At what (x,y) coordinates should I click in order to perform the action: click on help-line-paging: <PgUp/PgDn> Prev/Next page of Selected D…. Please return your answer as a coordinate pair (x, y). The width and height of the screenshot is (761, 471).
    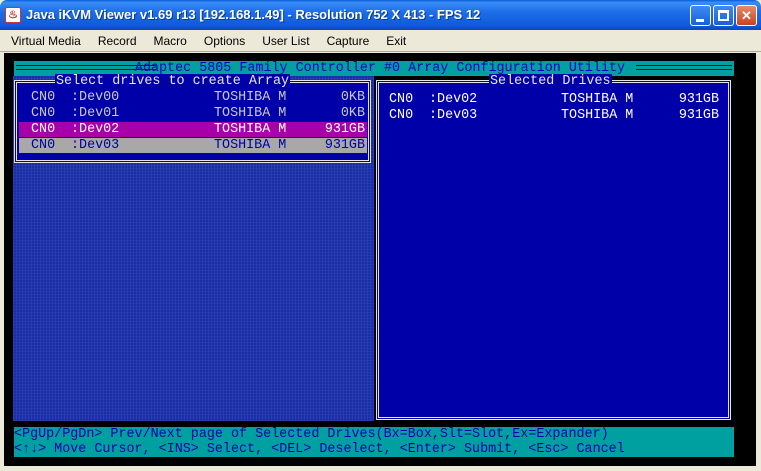
    Looking at the image, I should click on (311, 434).